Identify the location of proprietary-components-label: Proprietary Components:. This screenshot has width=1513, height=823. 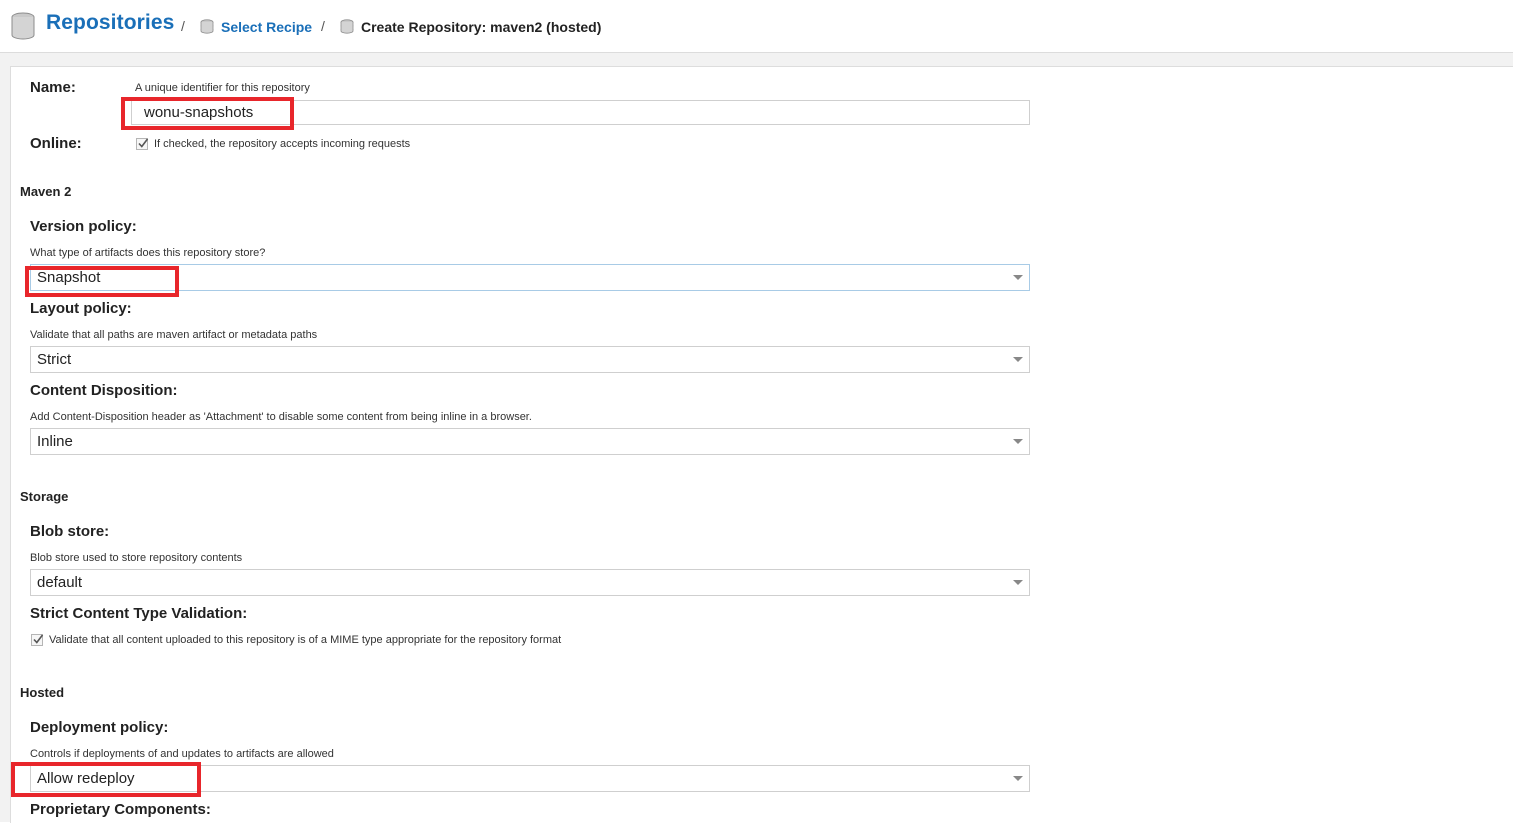
(120, 809).